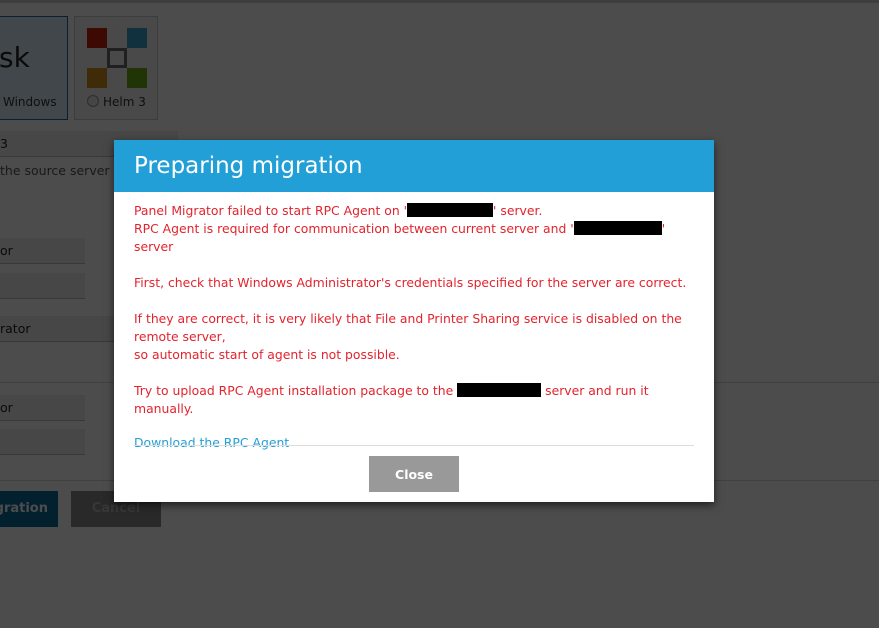 Image resolution: width=879 pixels, height=628 pixels. Describe the element at coordinates (414, 166) in the screenshot. I see `dialog-title: Preparing migration` at that location.